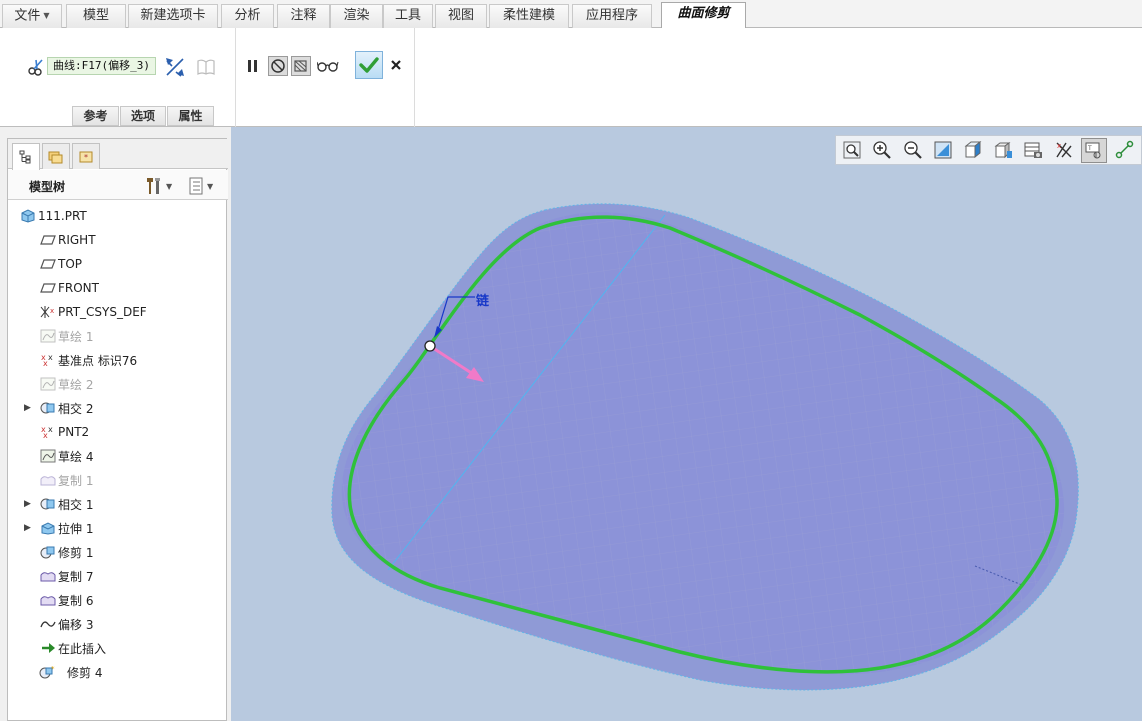 This screenshot has height=721, width=1142. Describe the element at coordinates (278, 66) in the screenshot. I see `no-preview-button` at that location.